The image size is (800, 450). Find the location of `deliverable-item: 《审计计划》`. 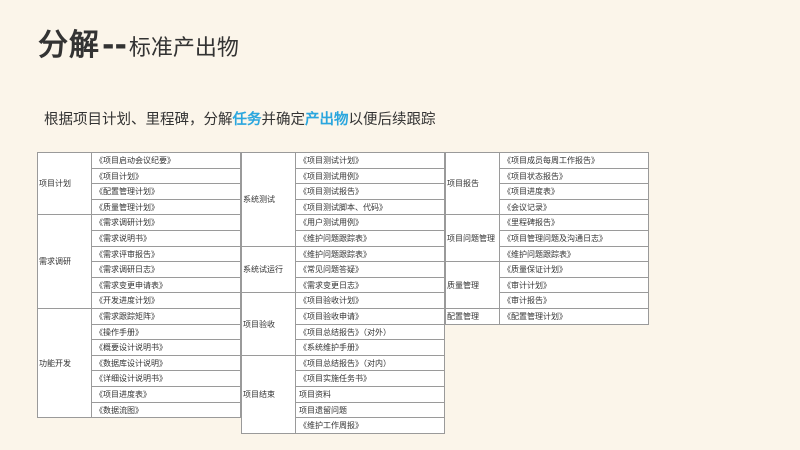

deliverable-item: 《审计计划》 is located at coordinates (574, 285).